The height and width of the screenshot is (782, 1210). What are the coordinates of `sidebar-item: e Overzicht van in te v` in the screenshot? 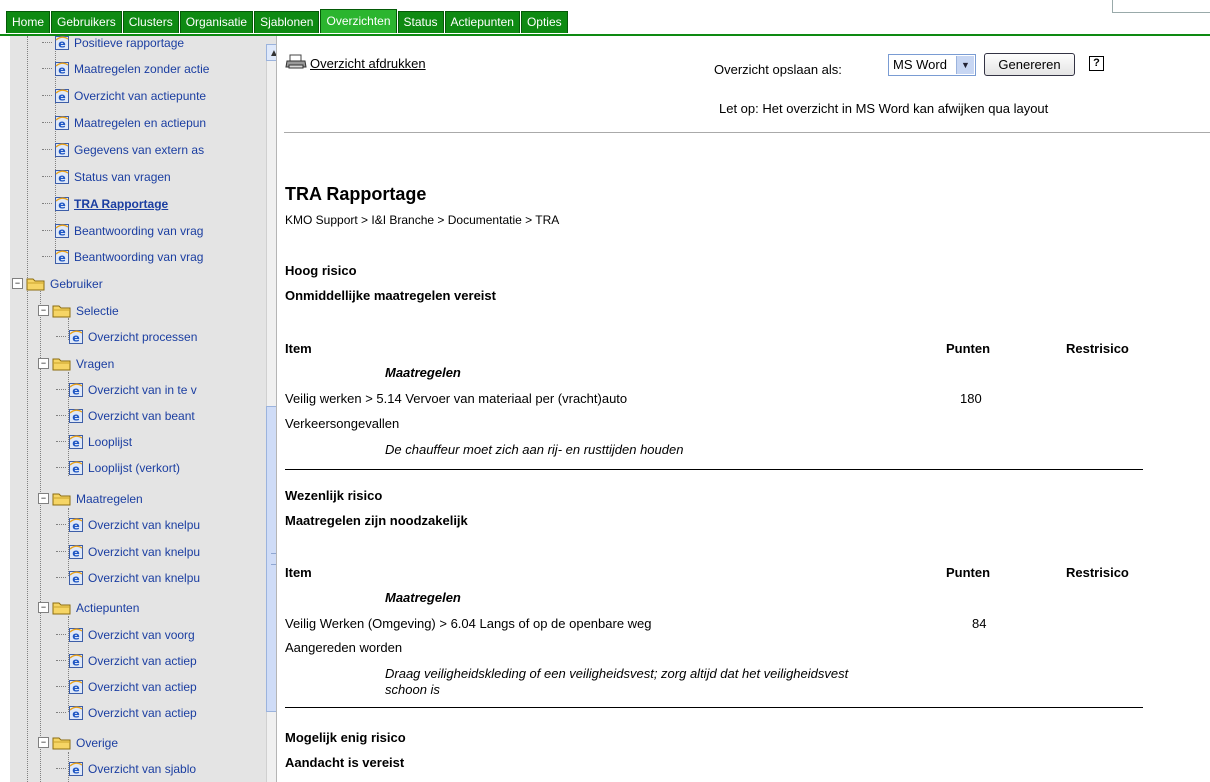 It's located at (126, 389).